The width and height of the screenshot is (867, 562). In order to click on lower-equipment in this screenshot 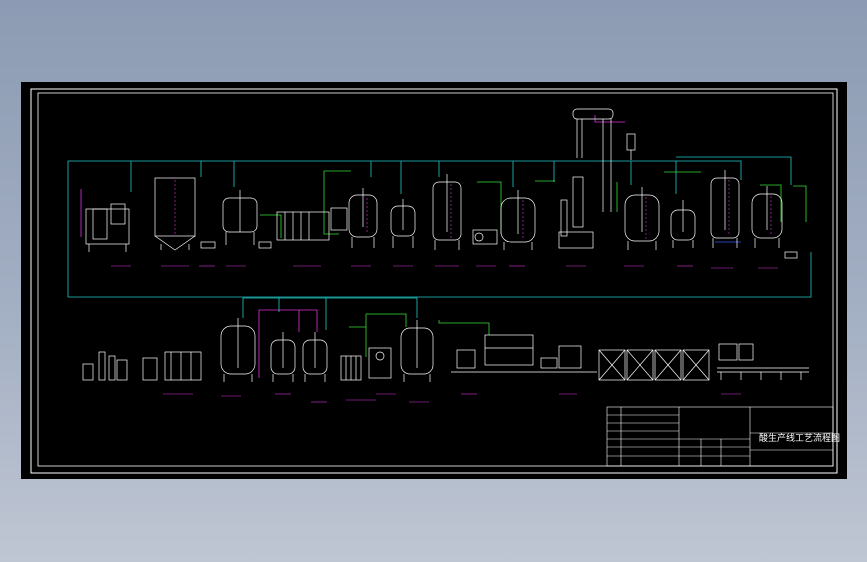, I will do `click(445, 350)`.